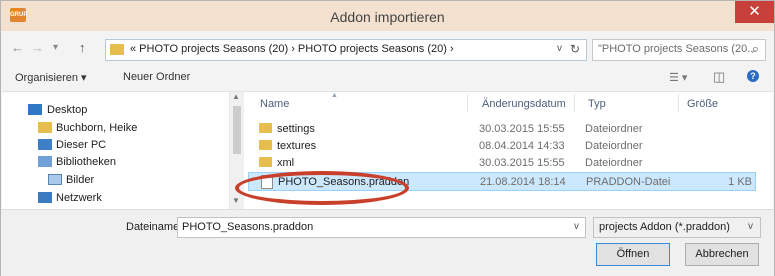 The height and width of the screenshot is (276, 775). Describe the element at coordinates (248, 227) in the screenshot. I see `filename-value: PHOTO_Seasons.praddon` at that location.